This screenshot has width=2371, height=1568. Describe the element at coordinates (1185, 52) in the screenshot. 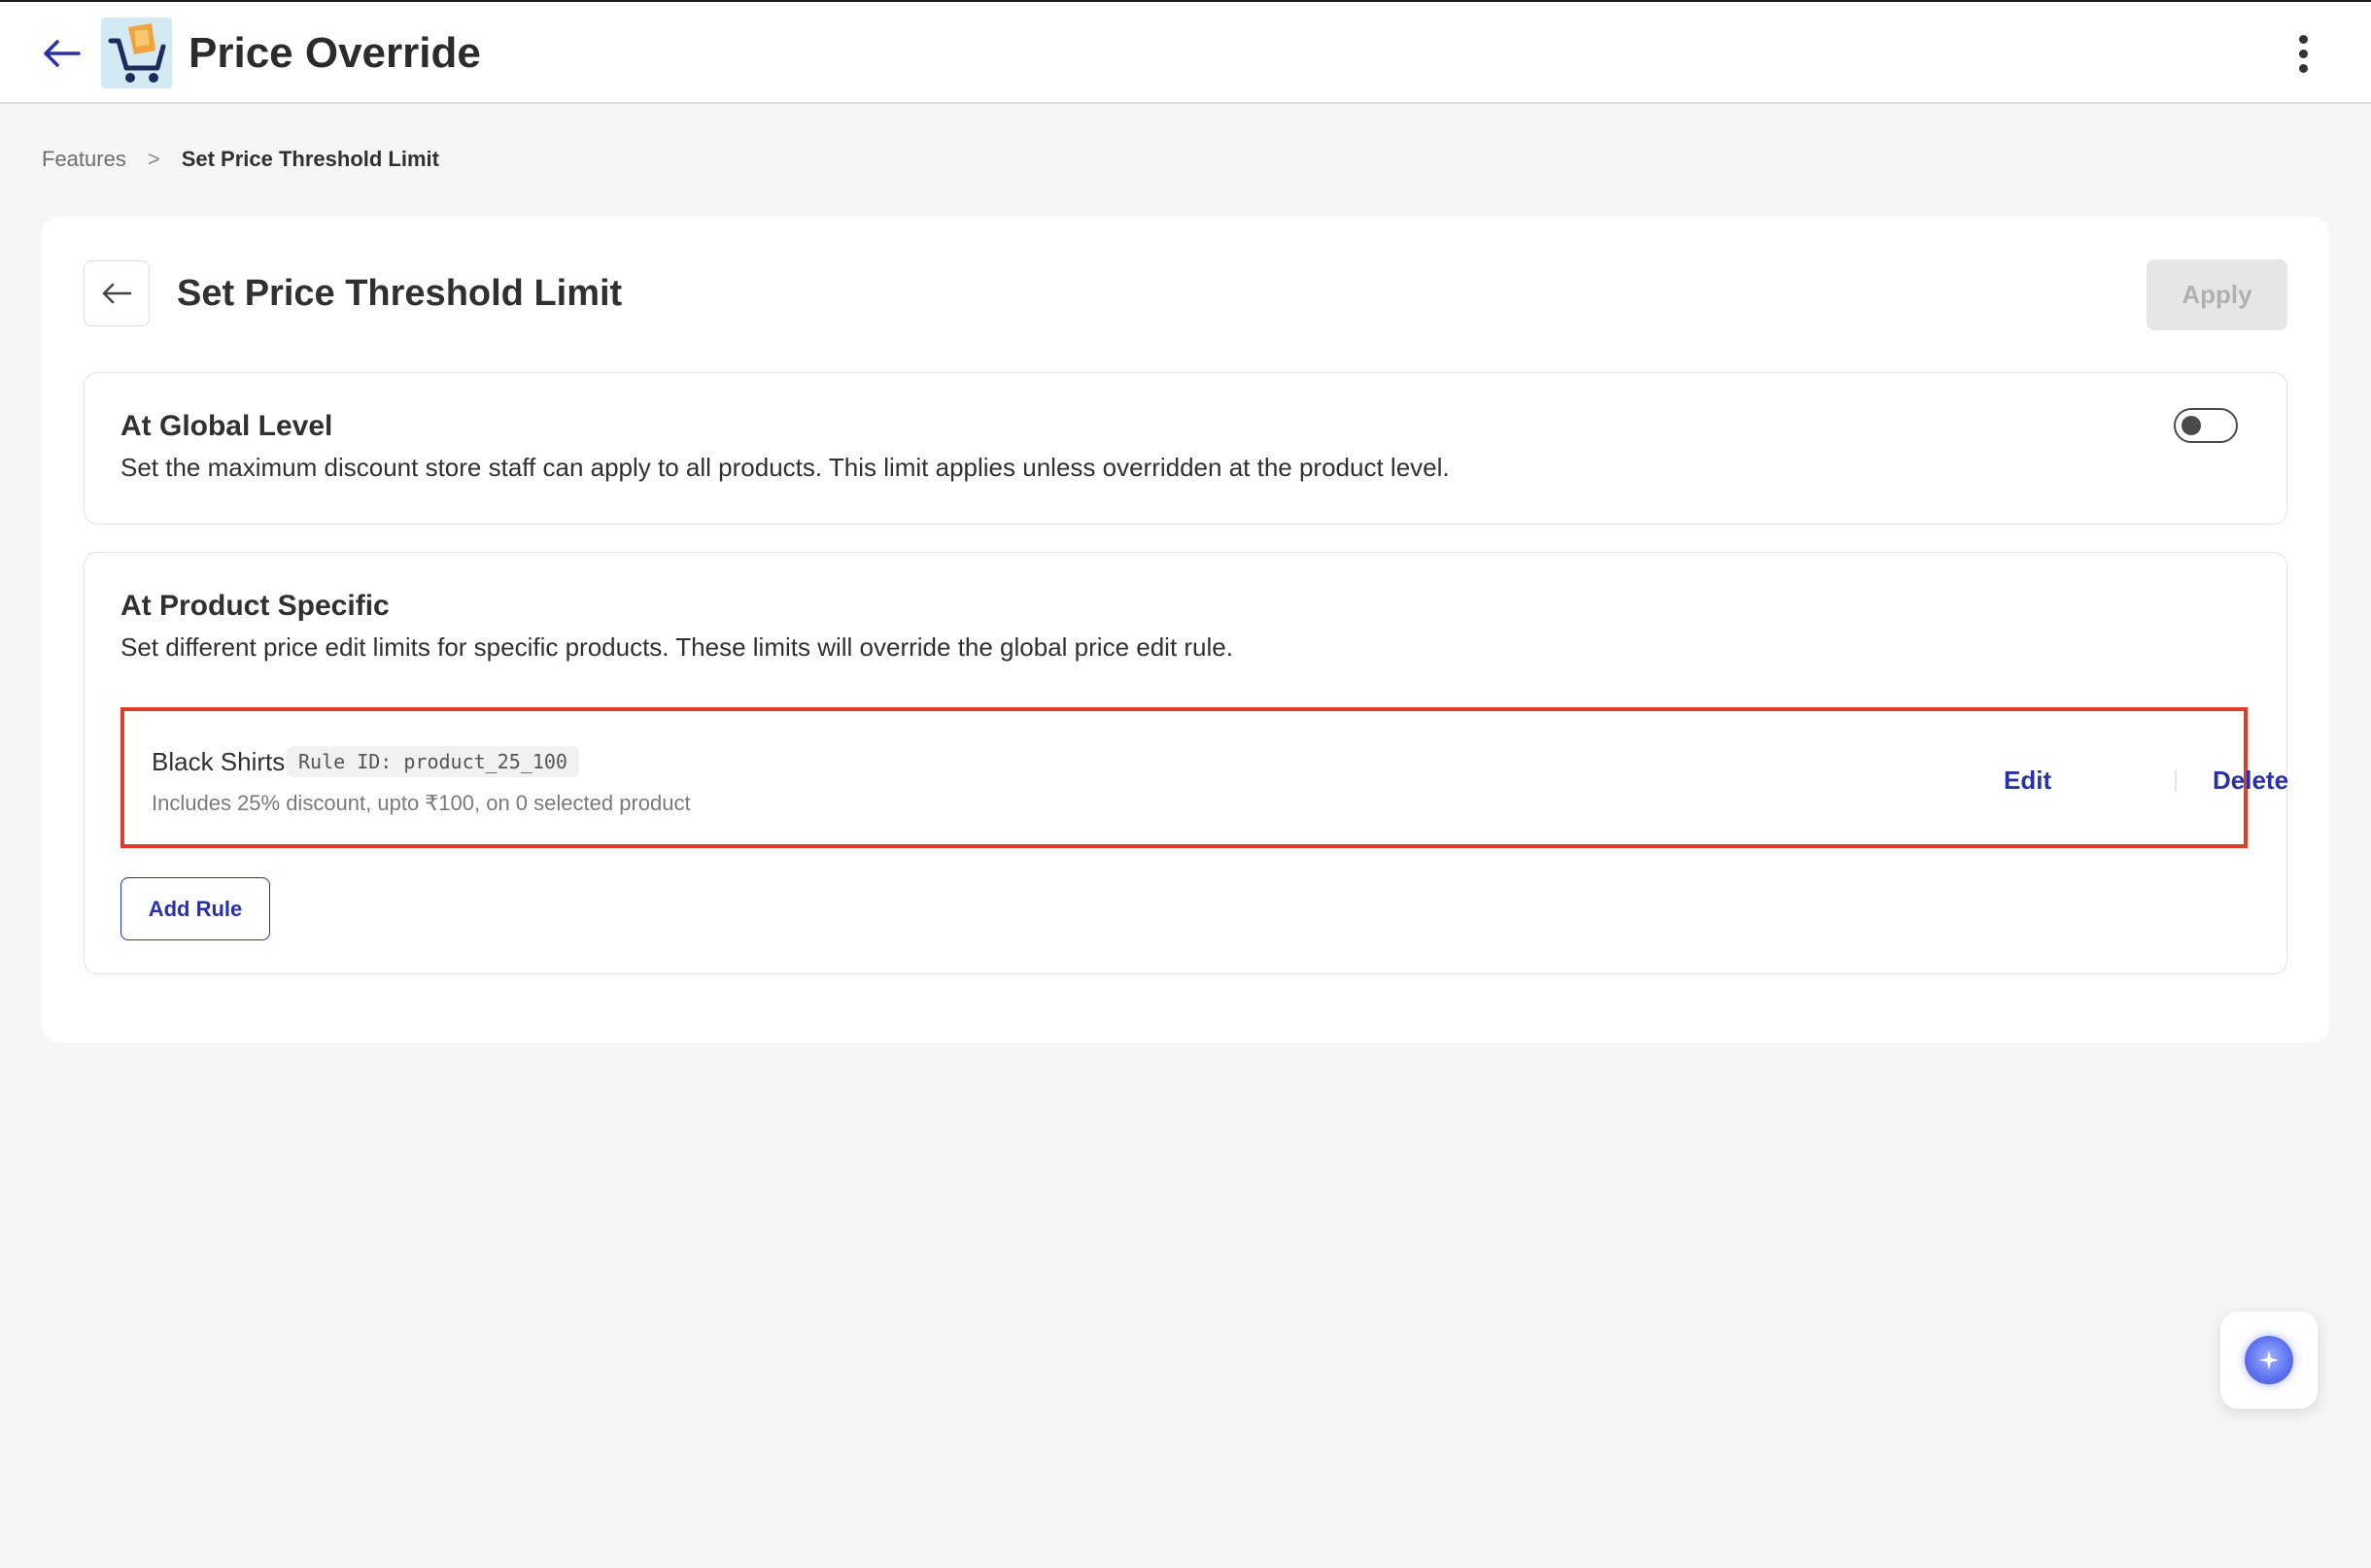

I see `app-header: Price Override` at that location.